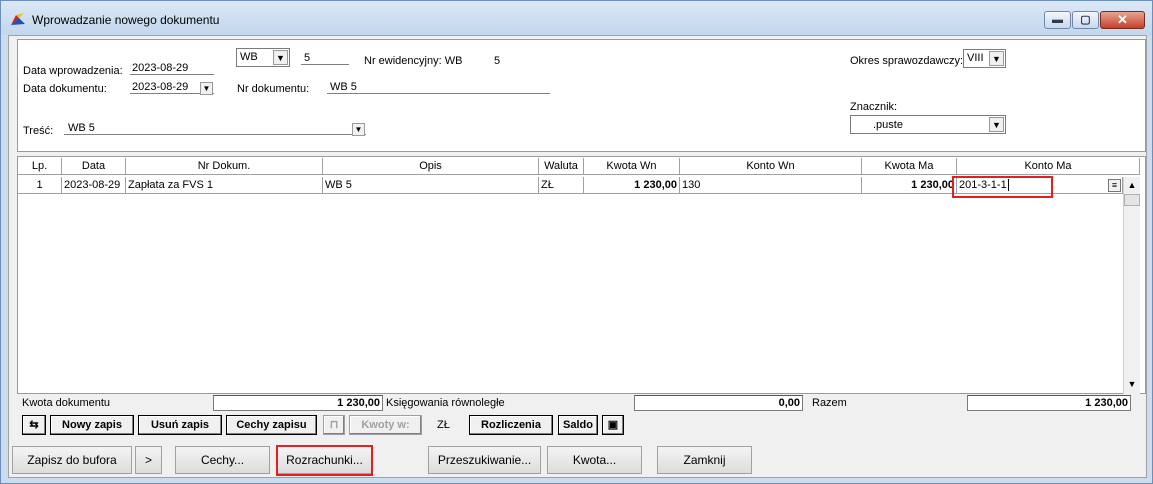  Describe the element at coordinates (273, 89) in the screenshot. I see `nr-dokumentu-label: Nr dokumentu:` at that location.